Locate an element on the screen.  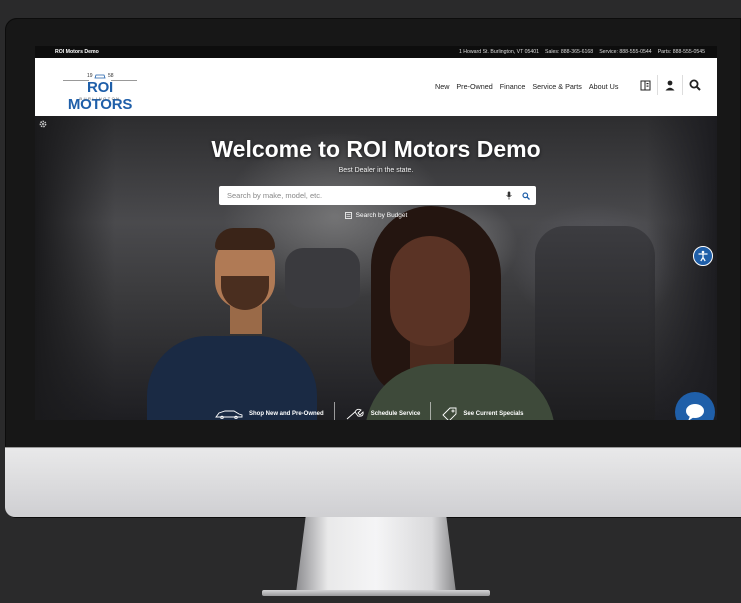
monitor-chin is located at coordinates (373, 482).